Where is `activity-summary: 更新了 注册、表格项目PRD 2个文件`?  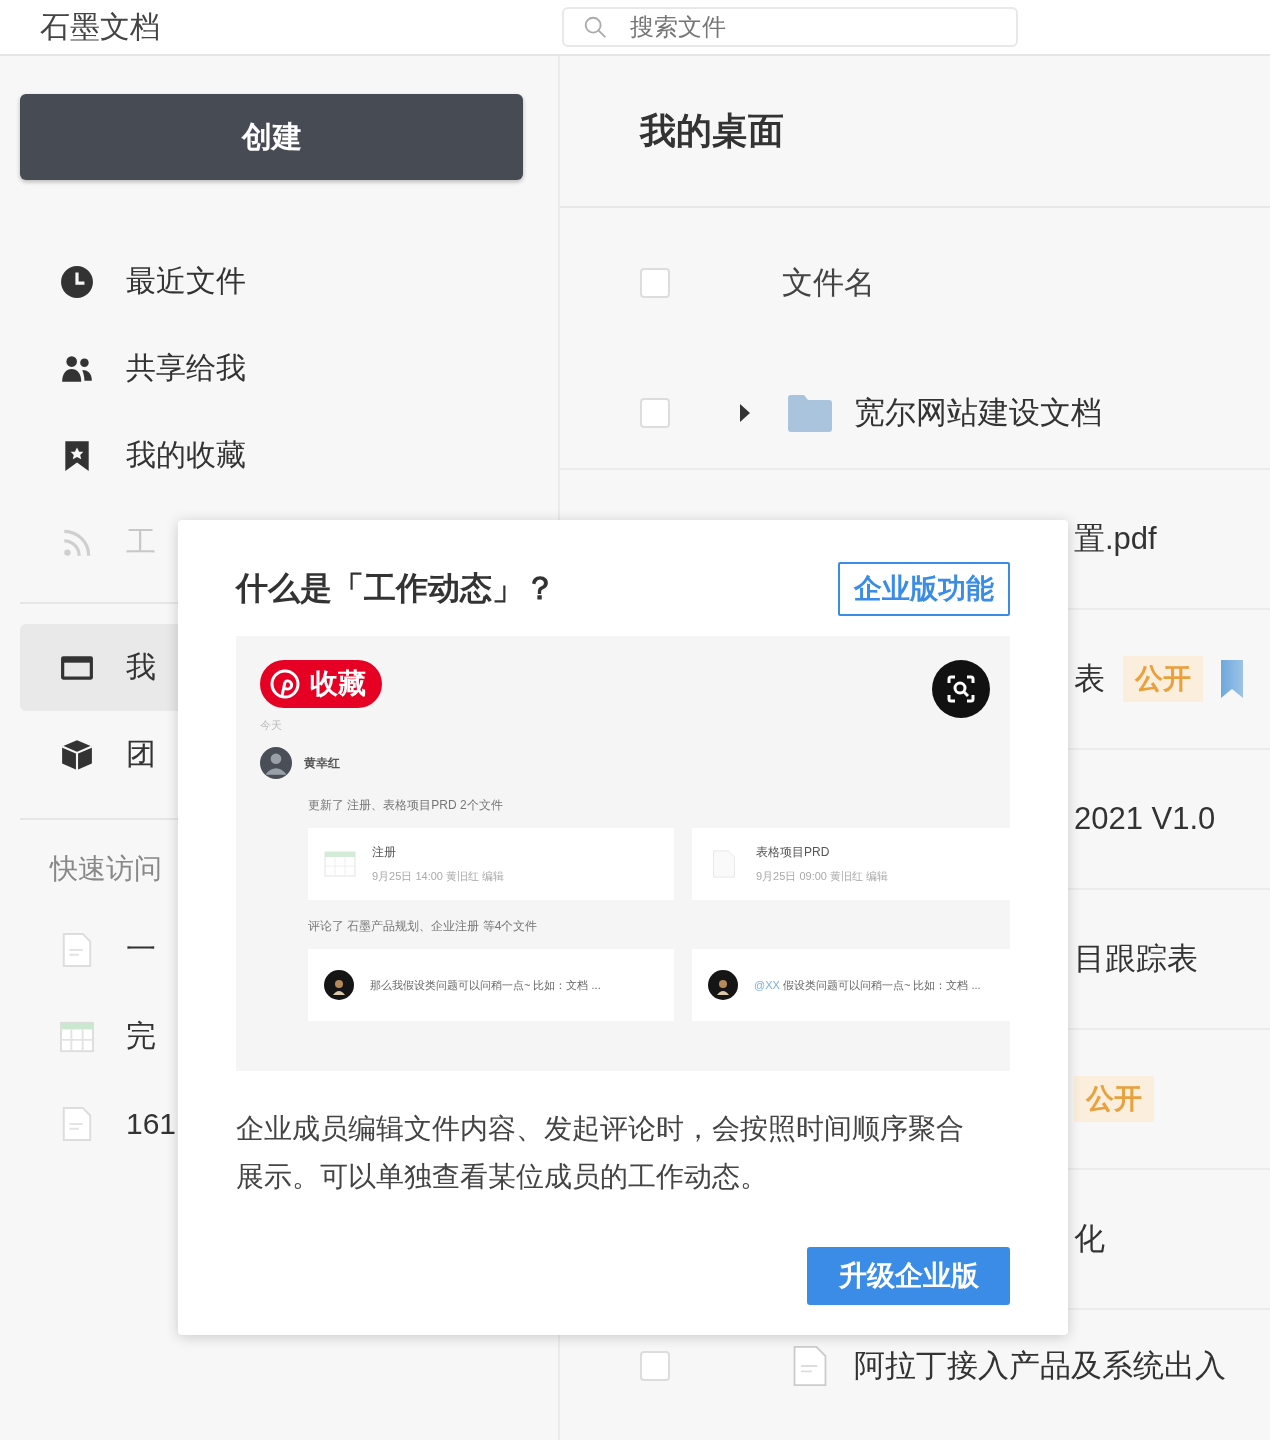
activity-summary: 更新了 注册、表格项目PRD 2个文件 is located at coordinates (406, 805).